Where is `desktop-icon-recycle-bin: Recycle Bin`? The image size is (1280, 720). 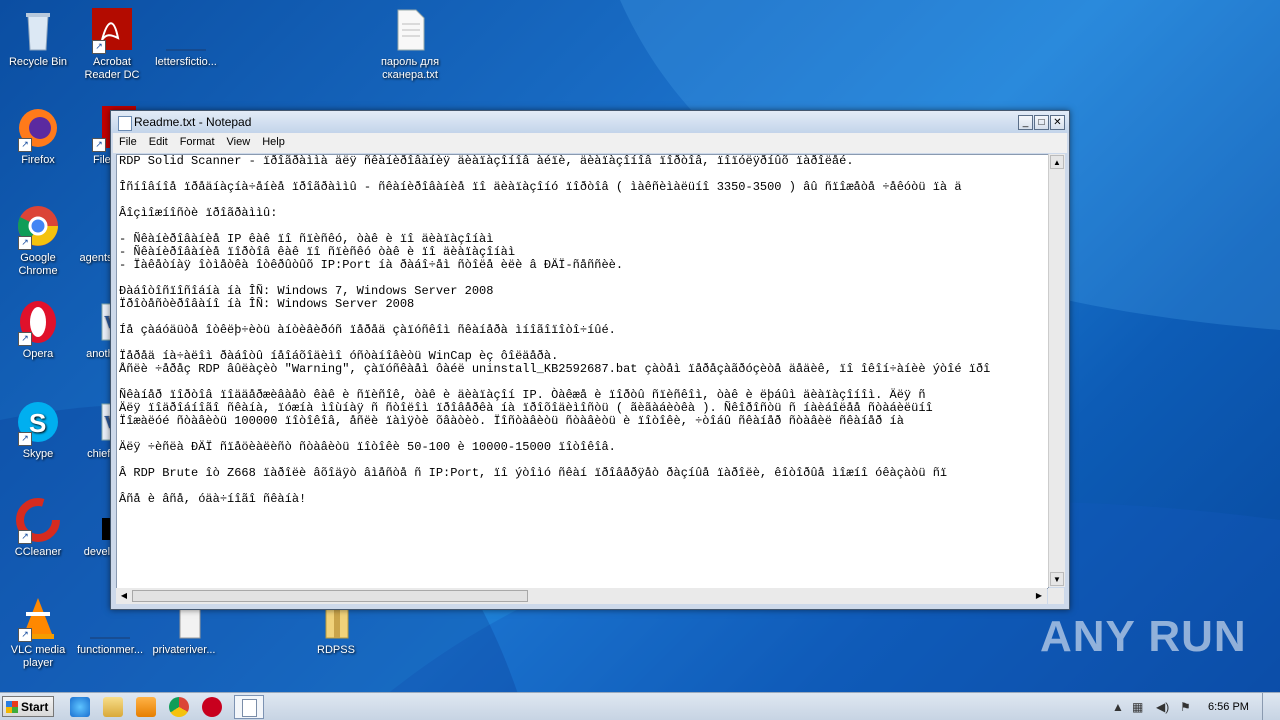
desktop-icon-recycle-bin: Recycle Bin is located at coordinates (38, 38).